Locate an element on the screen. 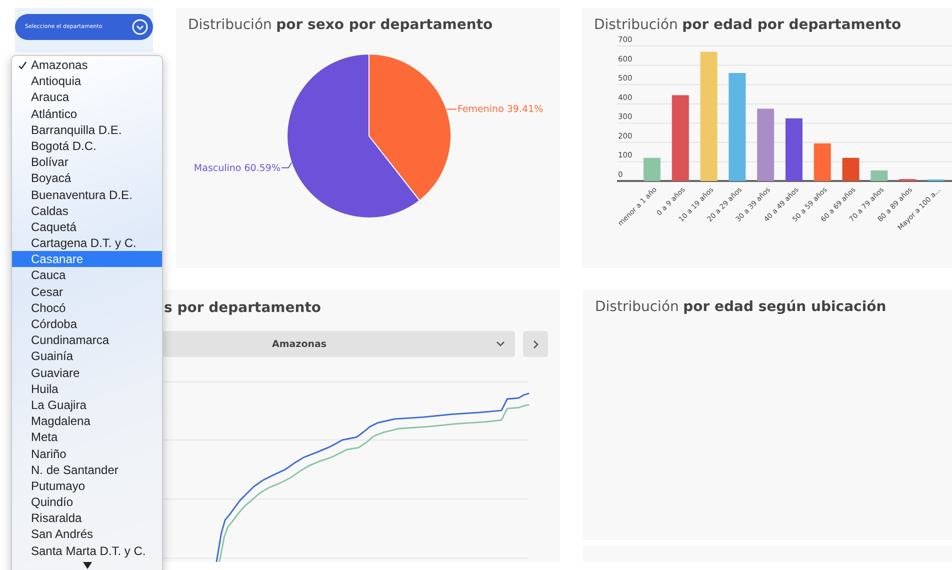 The width and height of the screenshot is (952, 570). menu-item: Amazonas is located at coordinates (87, 65).